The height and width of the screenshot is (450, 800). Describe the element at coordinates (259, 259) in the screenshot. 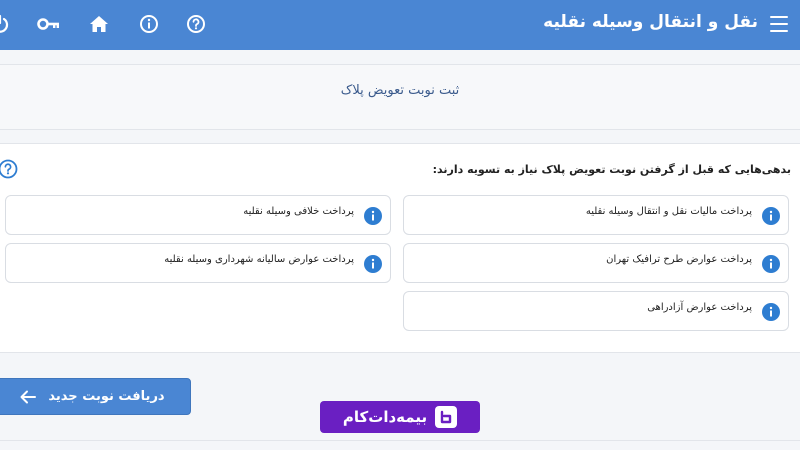

I see `debt-item-label: پرداخت عوارض سالیانه شهرداری وسیله نقلیه` at that location.